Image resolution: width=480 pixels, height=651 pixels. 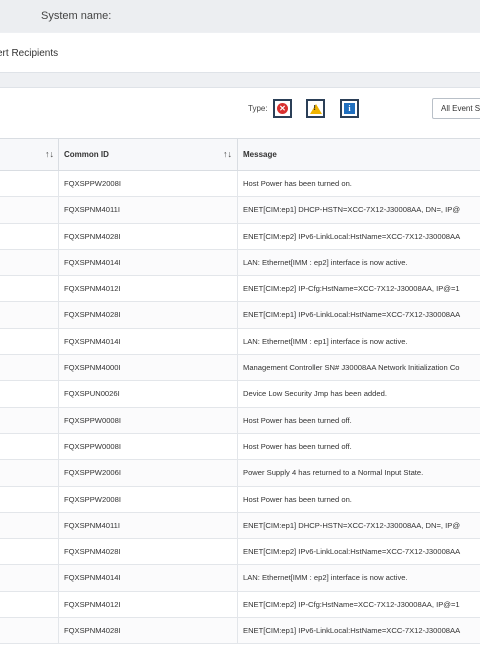 I want to click on system-name-label: System name:, so click(x=76, y=16).